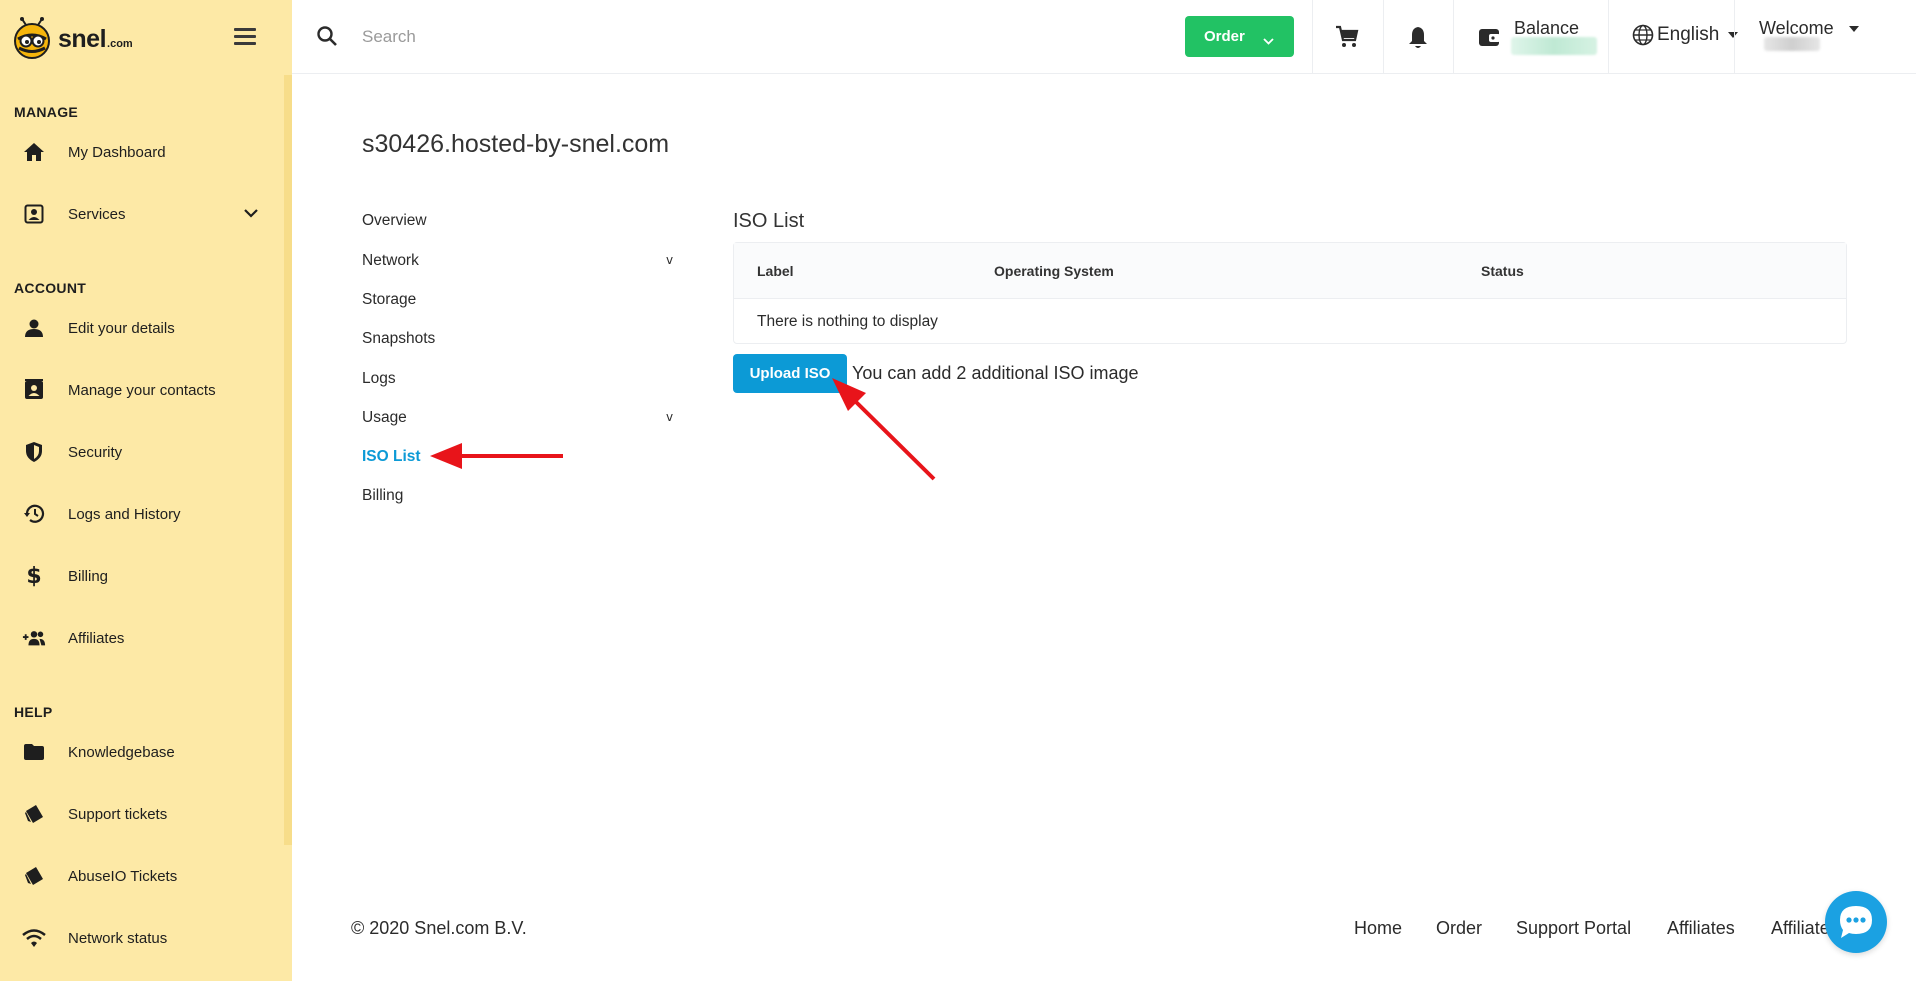  What do you see at coordinates (398, 339) in the screenshot?
I see `subnav-snapshots: Snapshots` at bounding box center [398, 339].